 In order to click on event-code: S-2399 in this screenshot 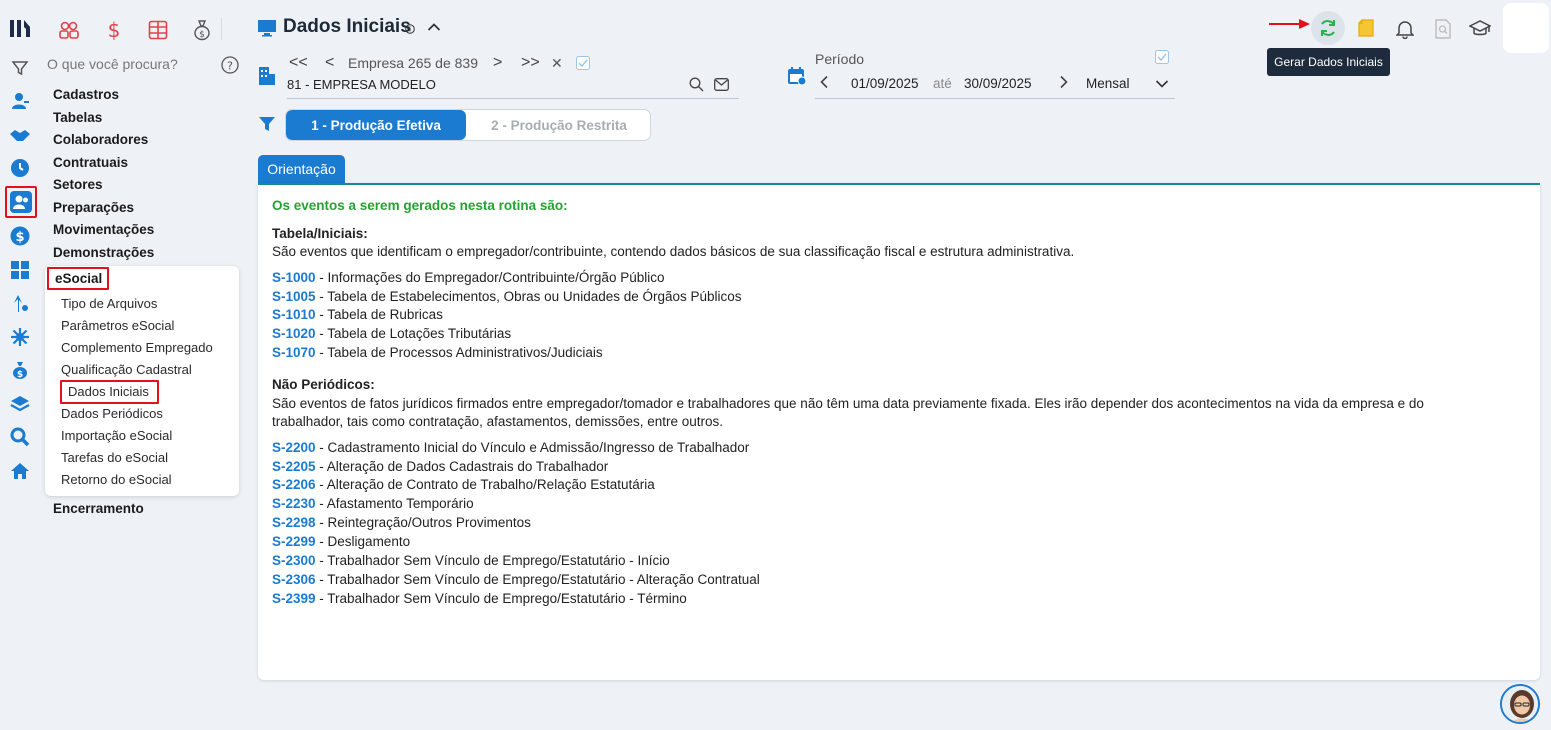, I will do `click(294, 598)`.